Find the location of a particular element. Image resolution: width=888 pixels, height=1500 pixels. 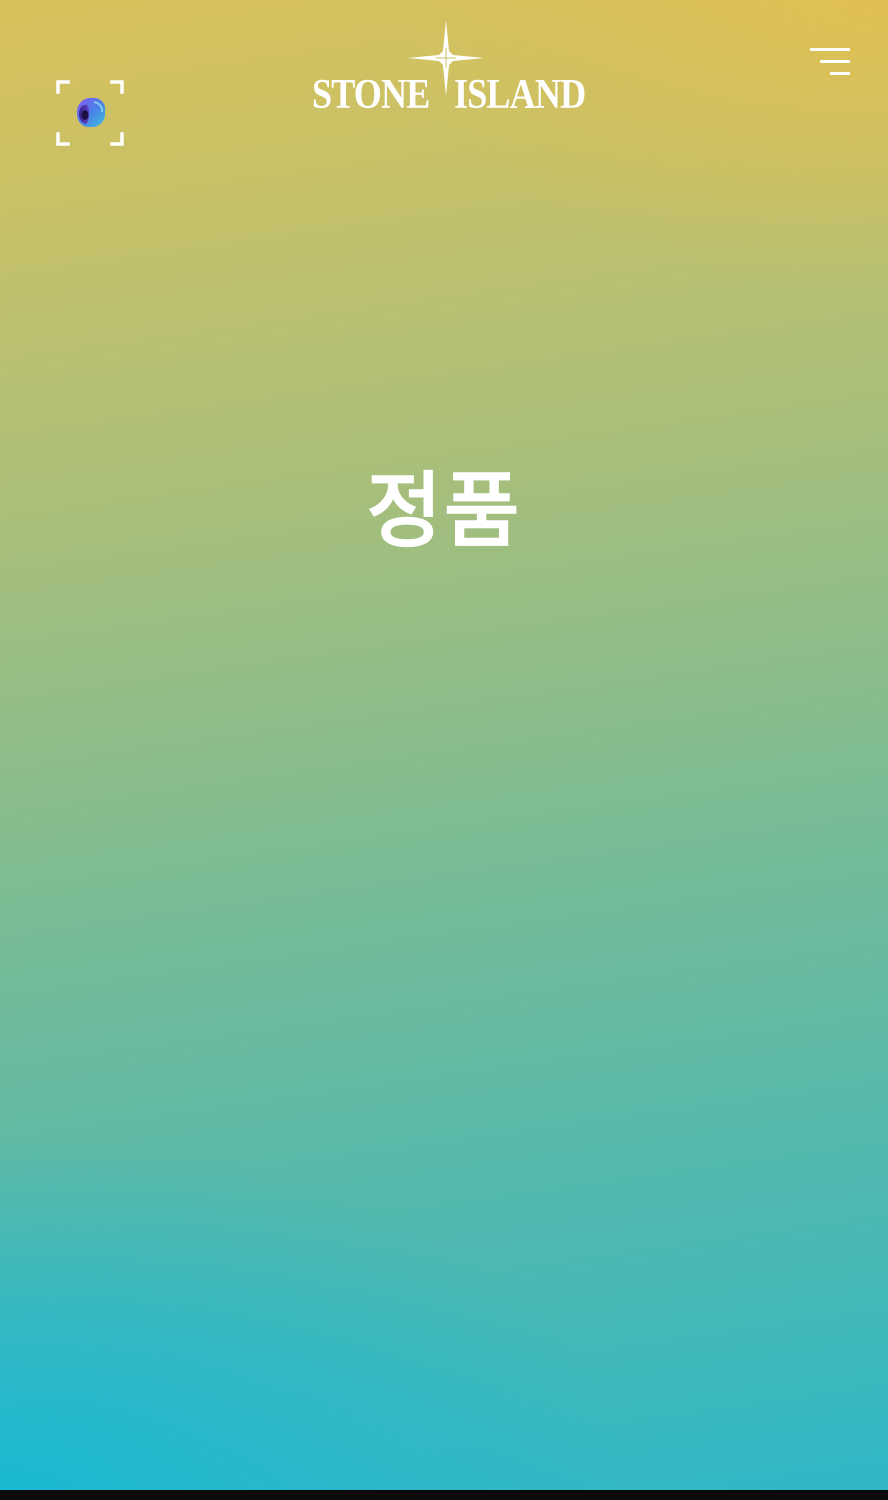

menu-line-bottom is located at coordinates (840, 73).